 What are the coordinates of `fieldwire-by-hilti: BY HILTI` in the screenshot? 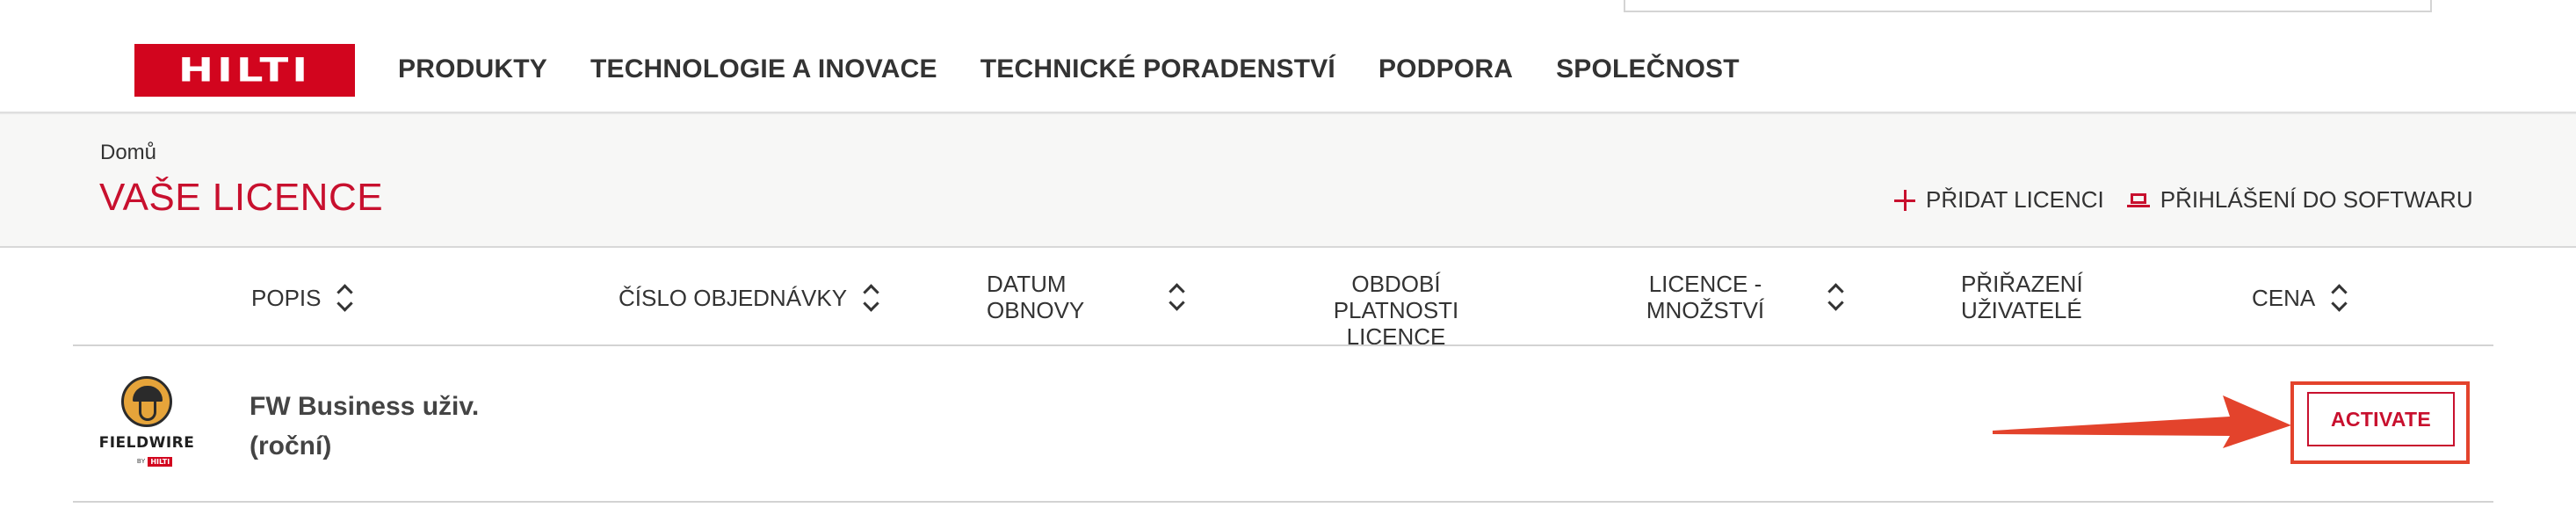 It's located at (155, 462).